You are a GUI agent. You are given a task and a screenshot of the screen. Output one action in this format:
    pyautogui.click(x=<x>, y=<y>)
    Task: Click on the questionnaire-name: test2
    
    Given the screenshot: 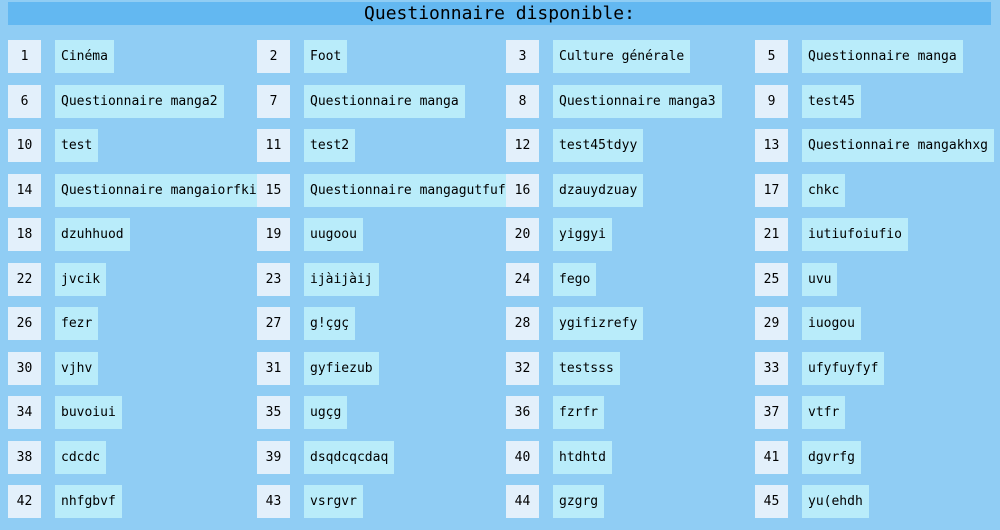 What is the action you would take?
    pyautogui.click(x=330, y=145)
    